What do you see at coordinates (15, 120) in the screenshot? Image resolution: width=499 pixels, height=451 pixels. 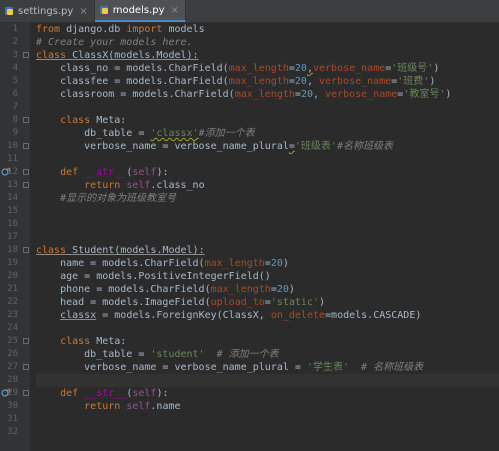 I see `line-number: 8` at bounding box center [15, 120].